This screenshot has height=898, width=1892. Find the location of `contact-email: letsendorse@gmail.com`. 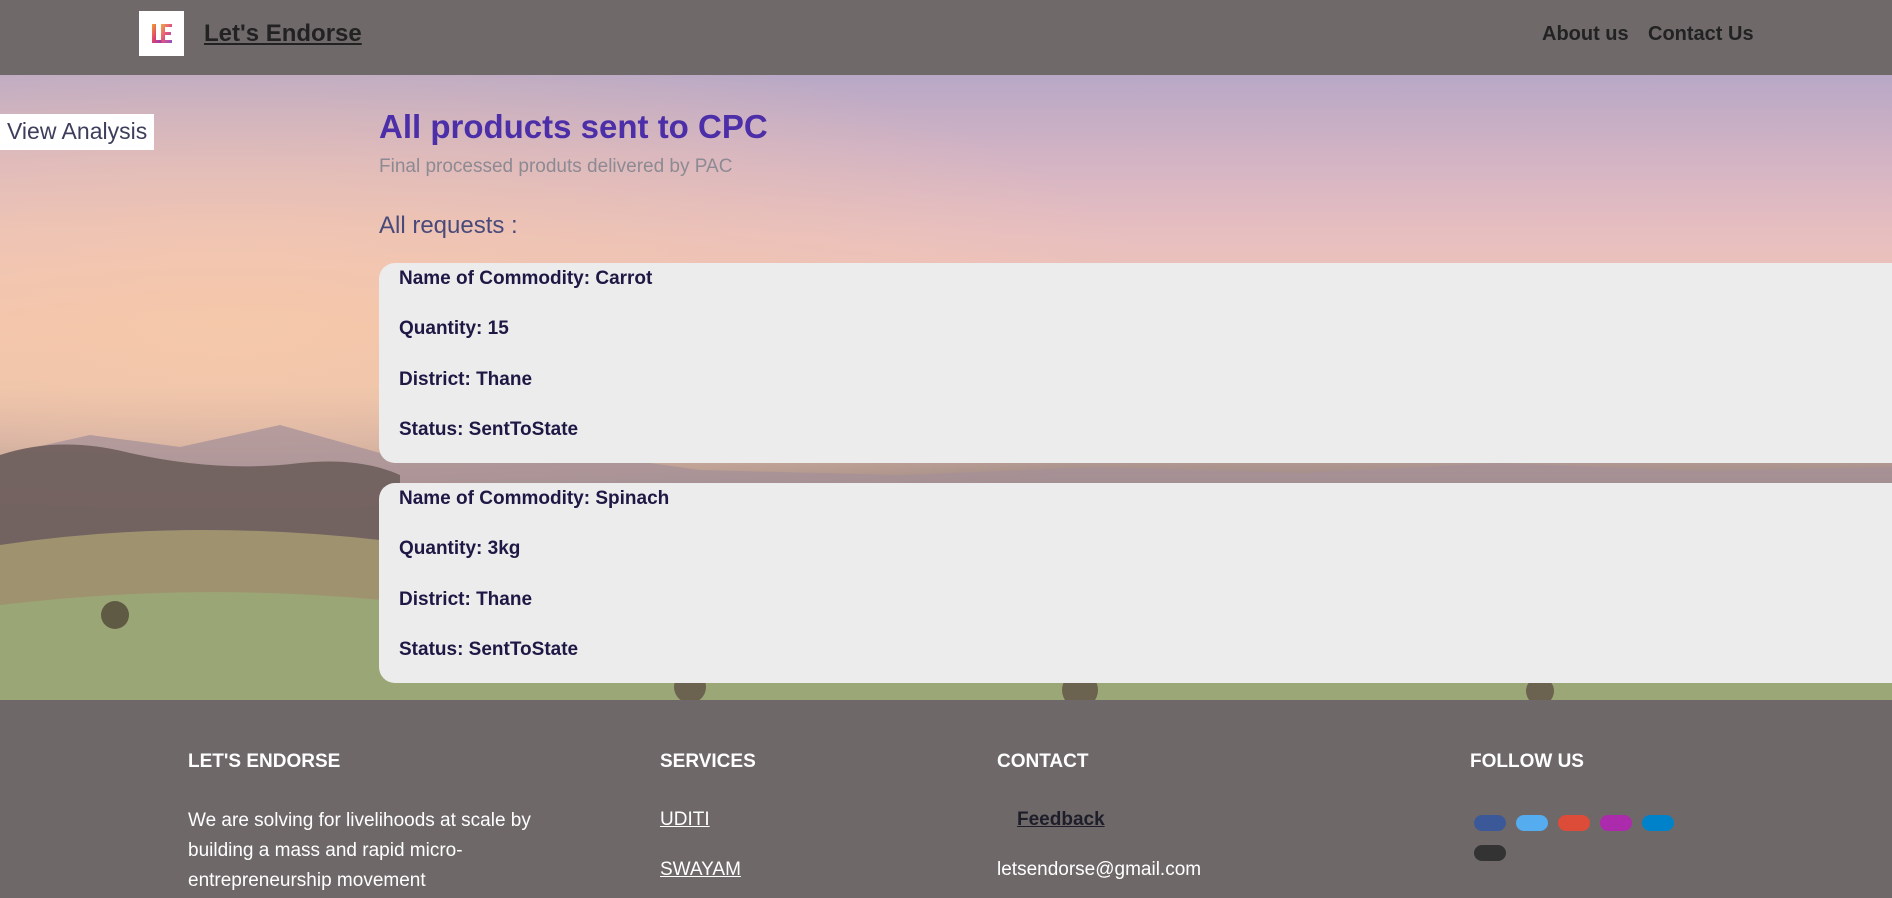

contact-email: letsendorse@gmail.com is located at coordinates (1099, 869).